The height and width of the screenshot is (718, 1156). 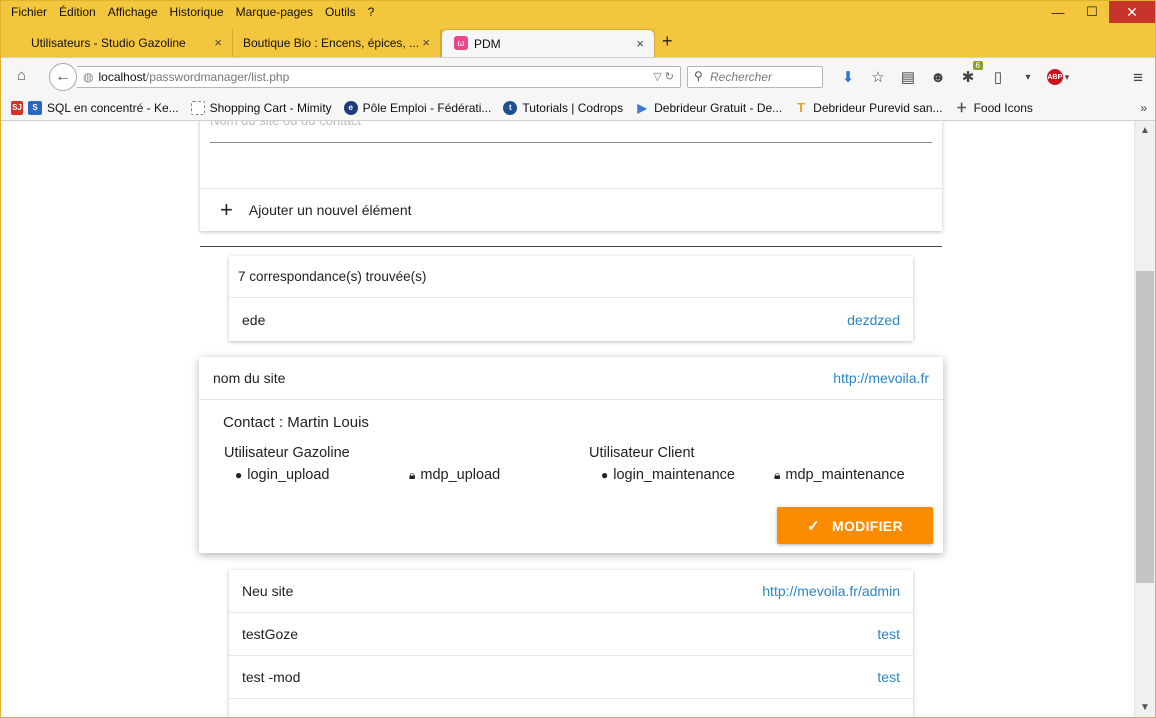 I want to click on blank-page-icon, so click(x=197, y=107).